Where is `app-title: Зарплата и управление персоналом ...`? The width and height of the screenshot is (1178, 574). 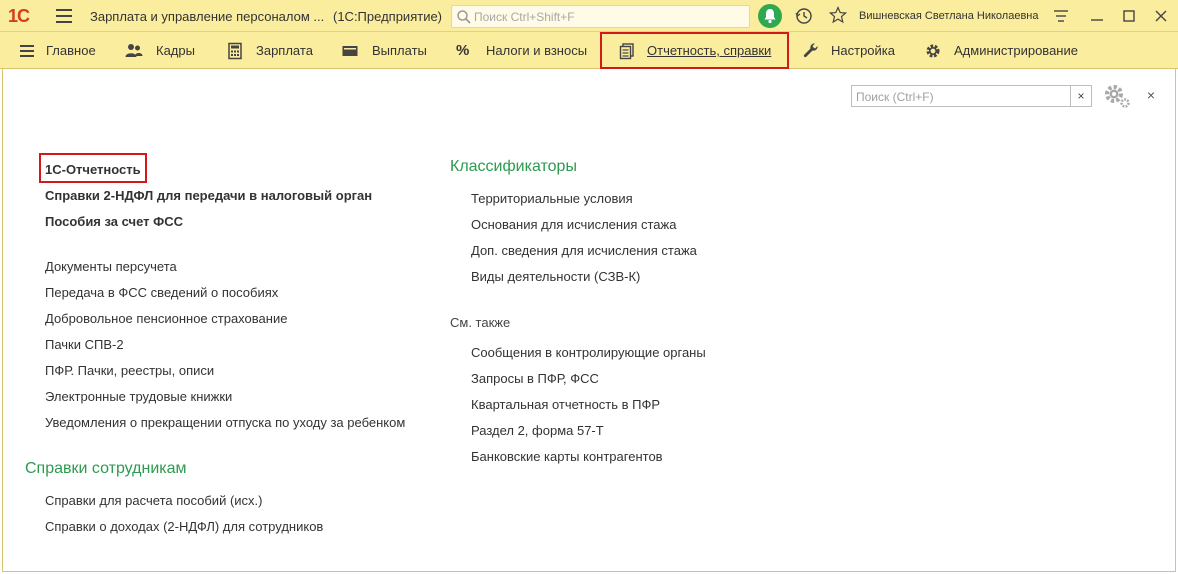 app-title: Зарплата и управление персоналом ... is located at coordinates (207, 16).